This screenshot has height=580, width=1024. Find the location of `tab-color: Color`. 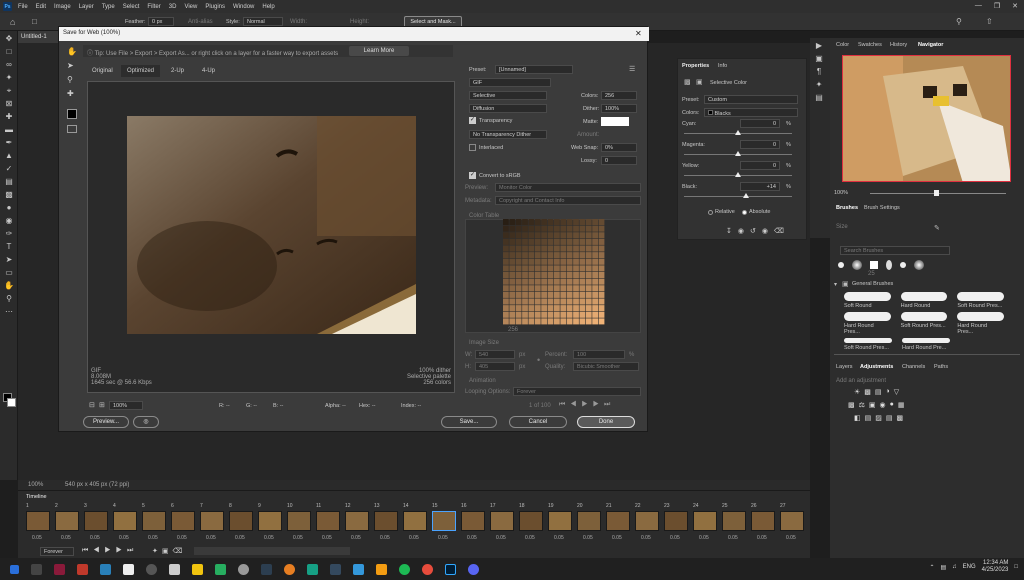

tab-color: Color is located at coordinates (842, 45).